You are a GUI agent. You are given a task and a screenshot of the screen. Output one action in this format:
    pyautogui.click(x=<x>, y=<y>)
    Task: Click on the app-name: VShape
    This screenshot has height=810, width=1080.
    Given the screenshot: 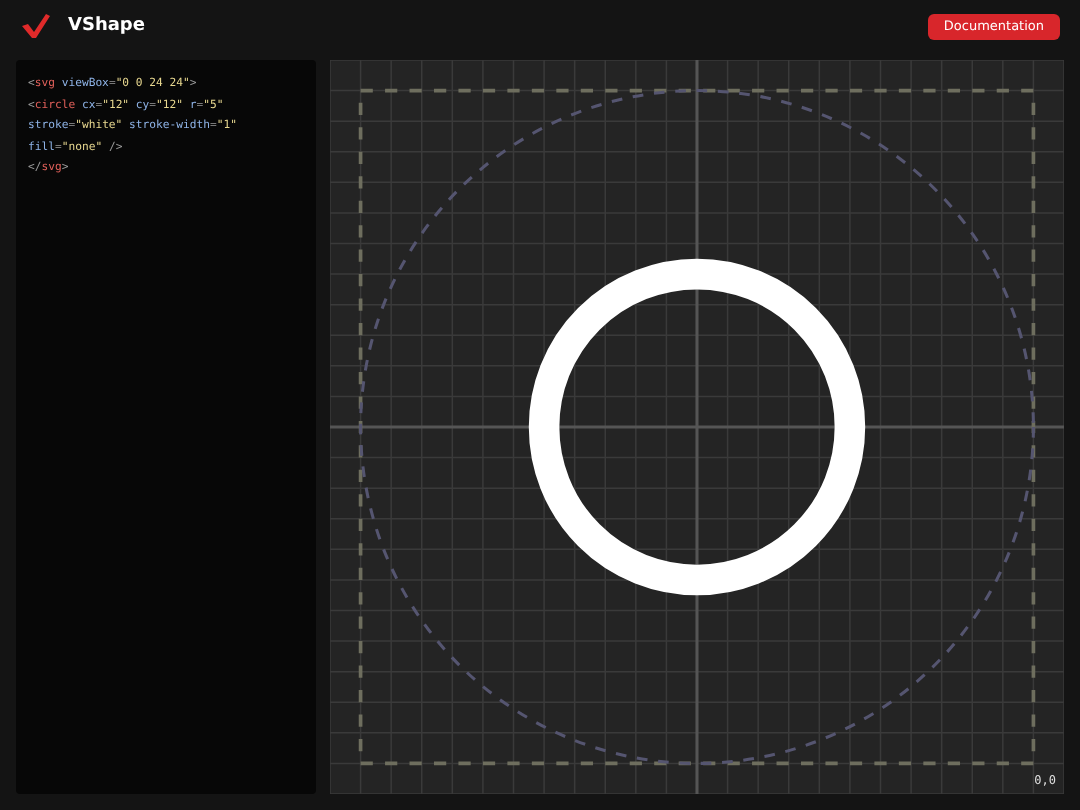 What is the action you would take?
    pyautogui.click(x=106, y=26)
    